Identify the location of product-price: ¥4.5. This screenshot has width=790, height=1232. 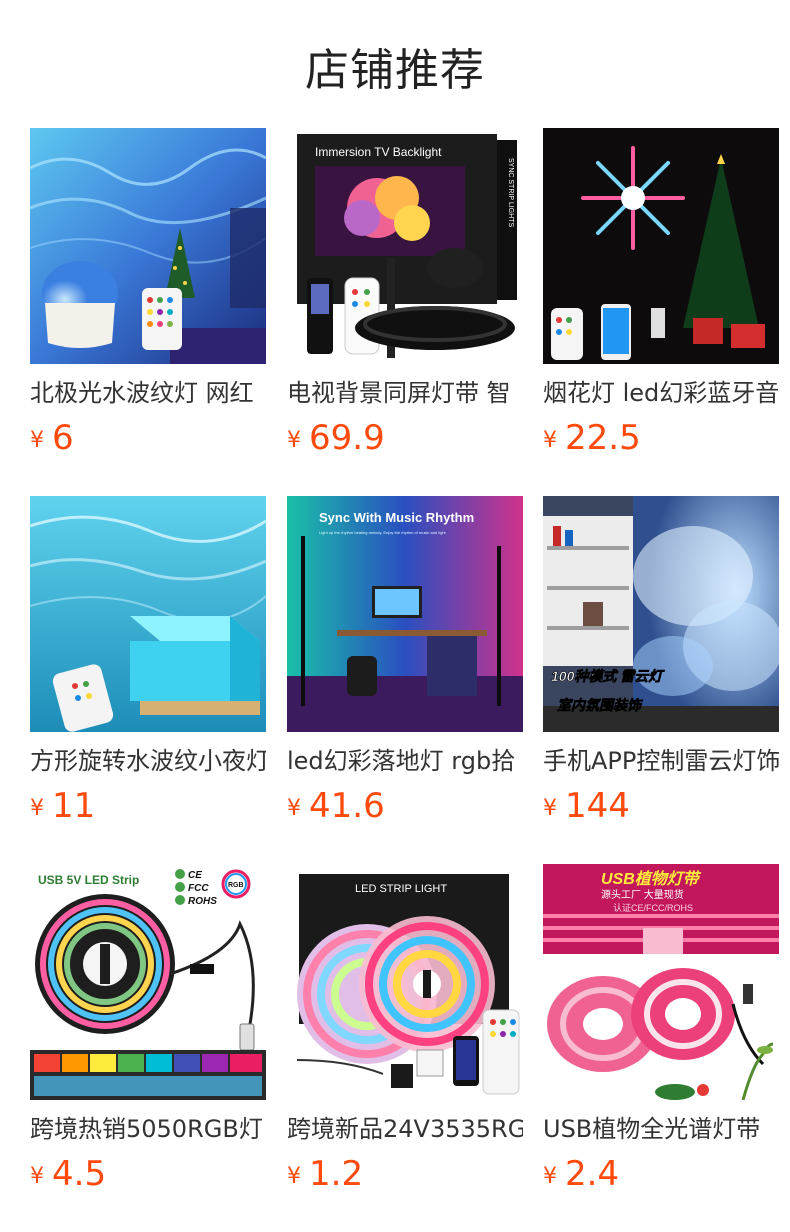
(68, 1174).